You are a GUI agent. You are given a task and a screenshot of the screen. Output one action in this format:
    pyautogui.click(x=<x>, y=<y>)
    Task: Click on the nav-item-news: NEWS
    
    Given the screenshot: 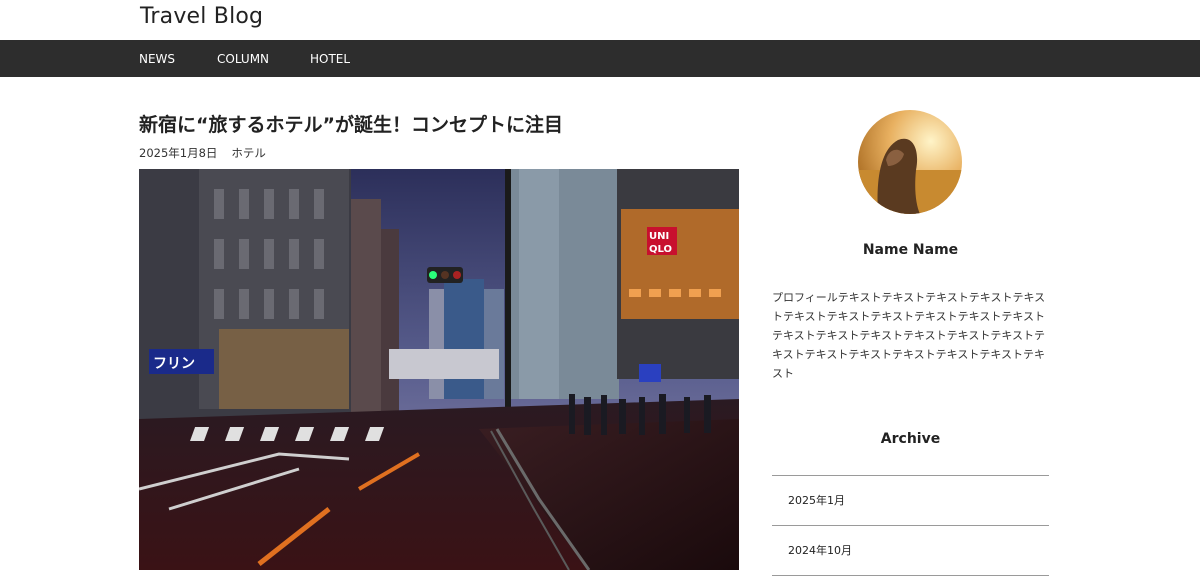 What is the action you would take?
    pyautogui.click(x=157, y=59)
    